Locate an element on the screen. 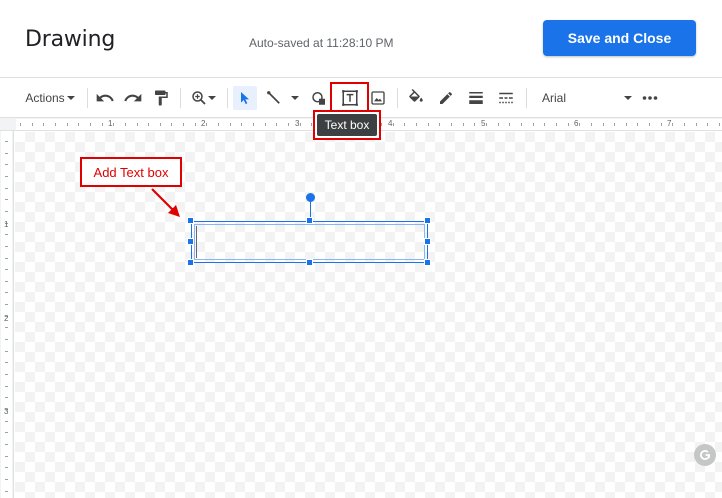 Image resolution: width=722 pixels, height=498 pixels. text-cursor is located at coordinates (196, 242).